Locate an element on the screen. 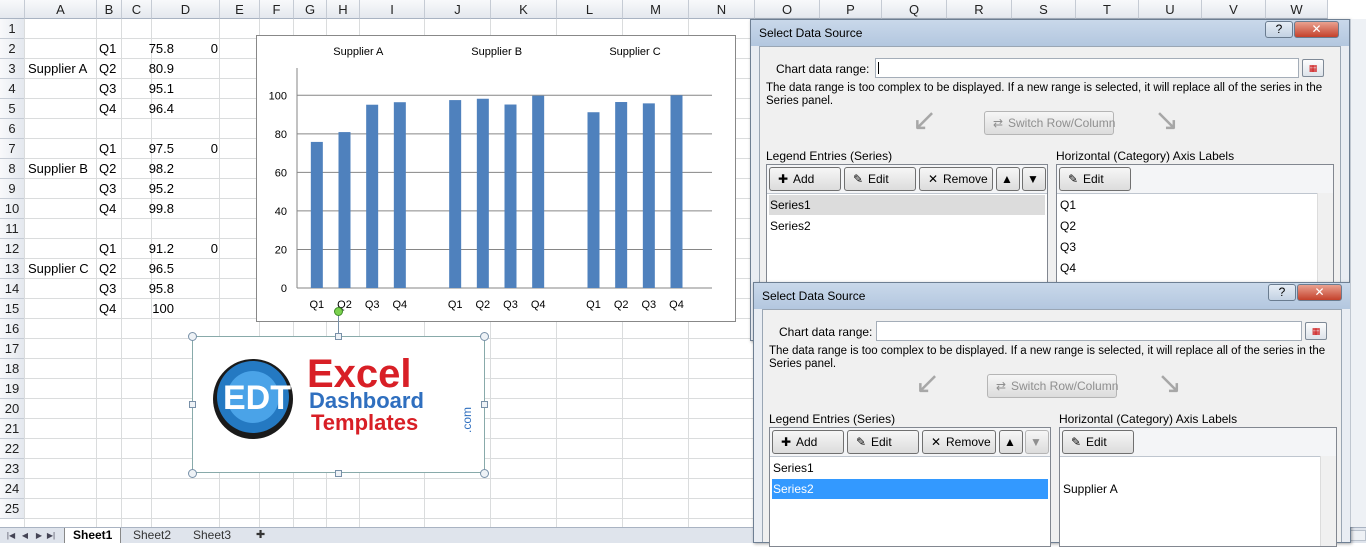 The width and height of the screenshot is (1366, 547). sheet-vertical-scrollbar is located at coordinates (1358, 273).